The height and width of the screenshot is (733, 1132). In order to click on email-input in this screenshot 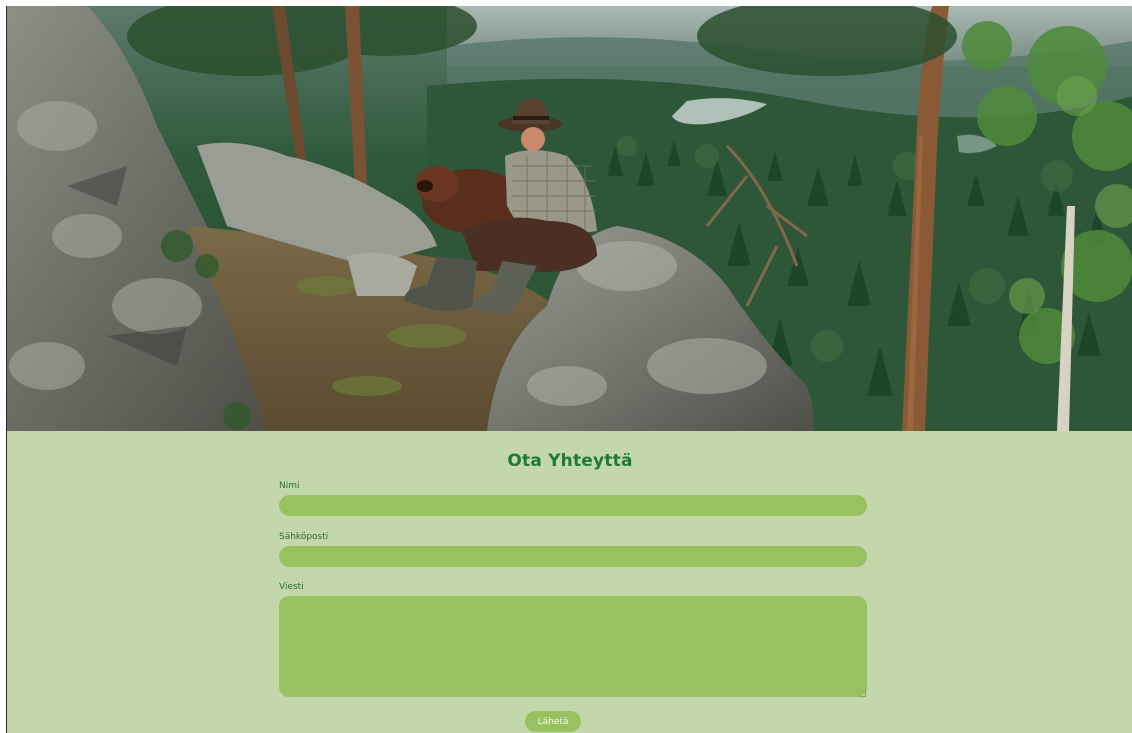, I will do `click(573, 556)`.